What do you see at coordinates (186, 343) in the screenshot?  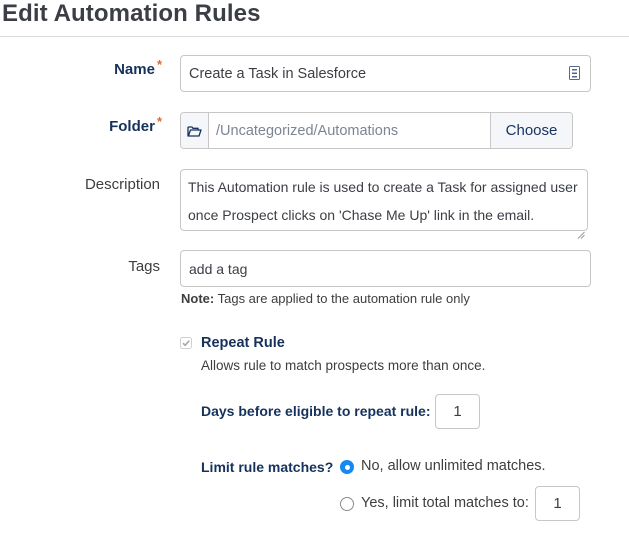 I see `repeat-rule-checkbox` at bounding box center [186, 343].